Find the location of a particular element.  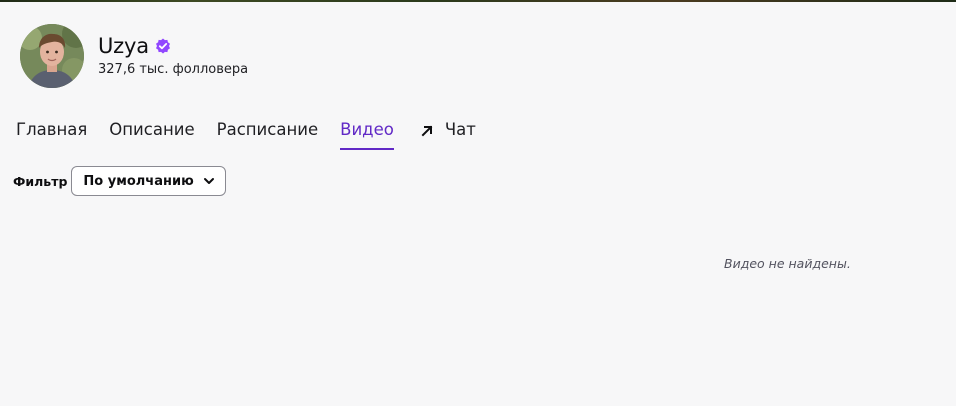

verified-badge-icon is located at coordinates (162, 45).